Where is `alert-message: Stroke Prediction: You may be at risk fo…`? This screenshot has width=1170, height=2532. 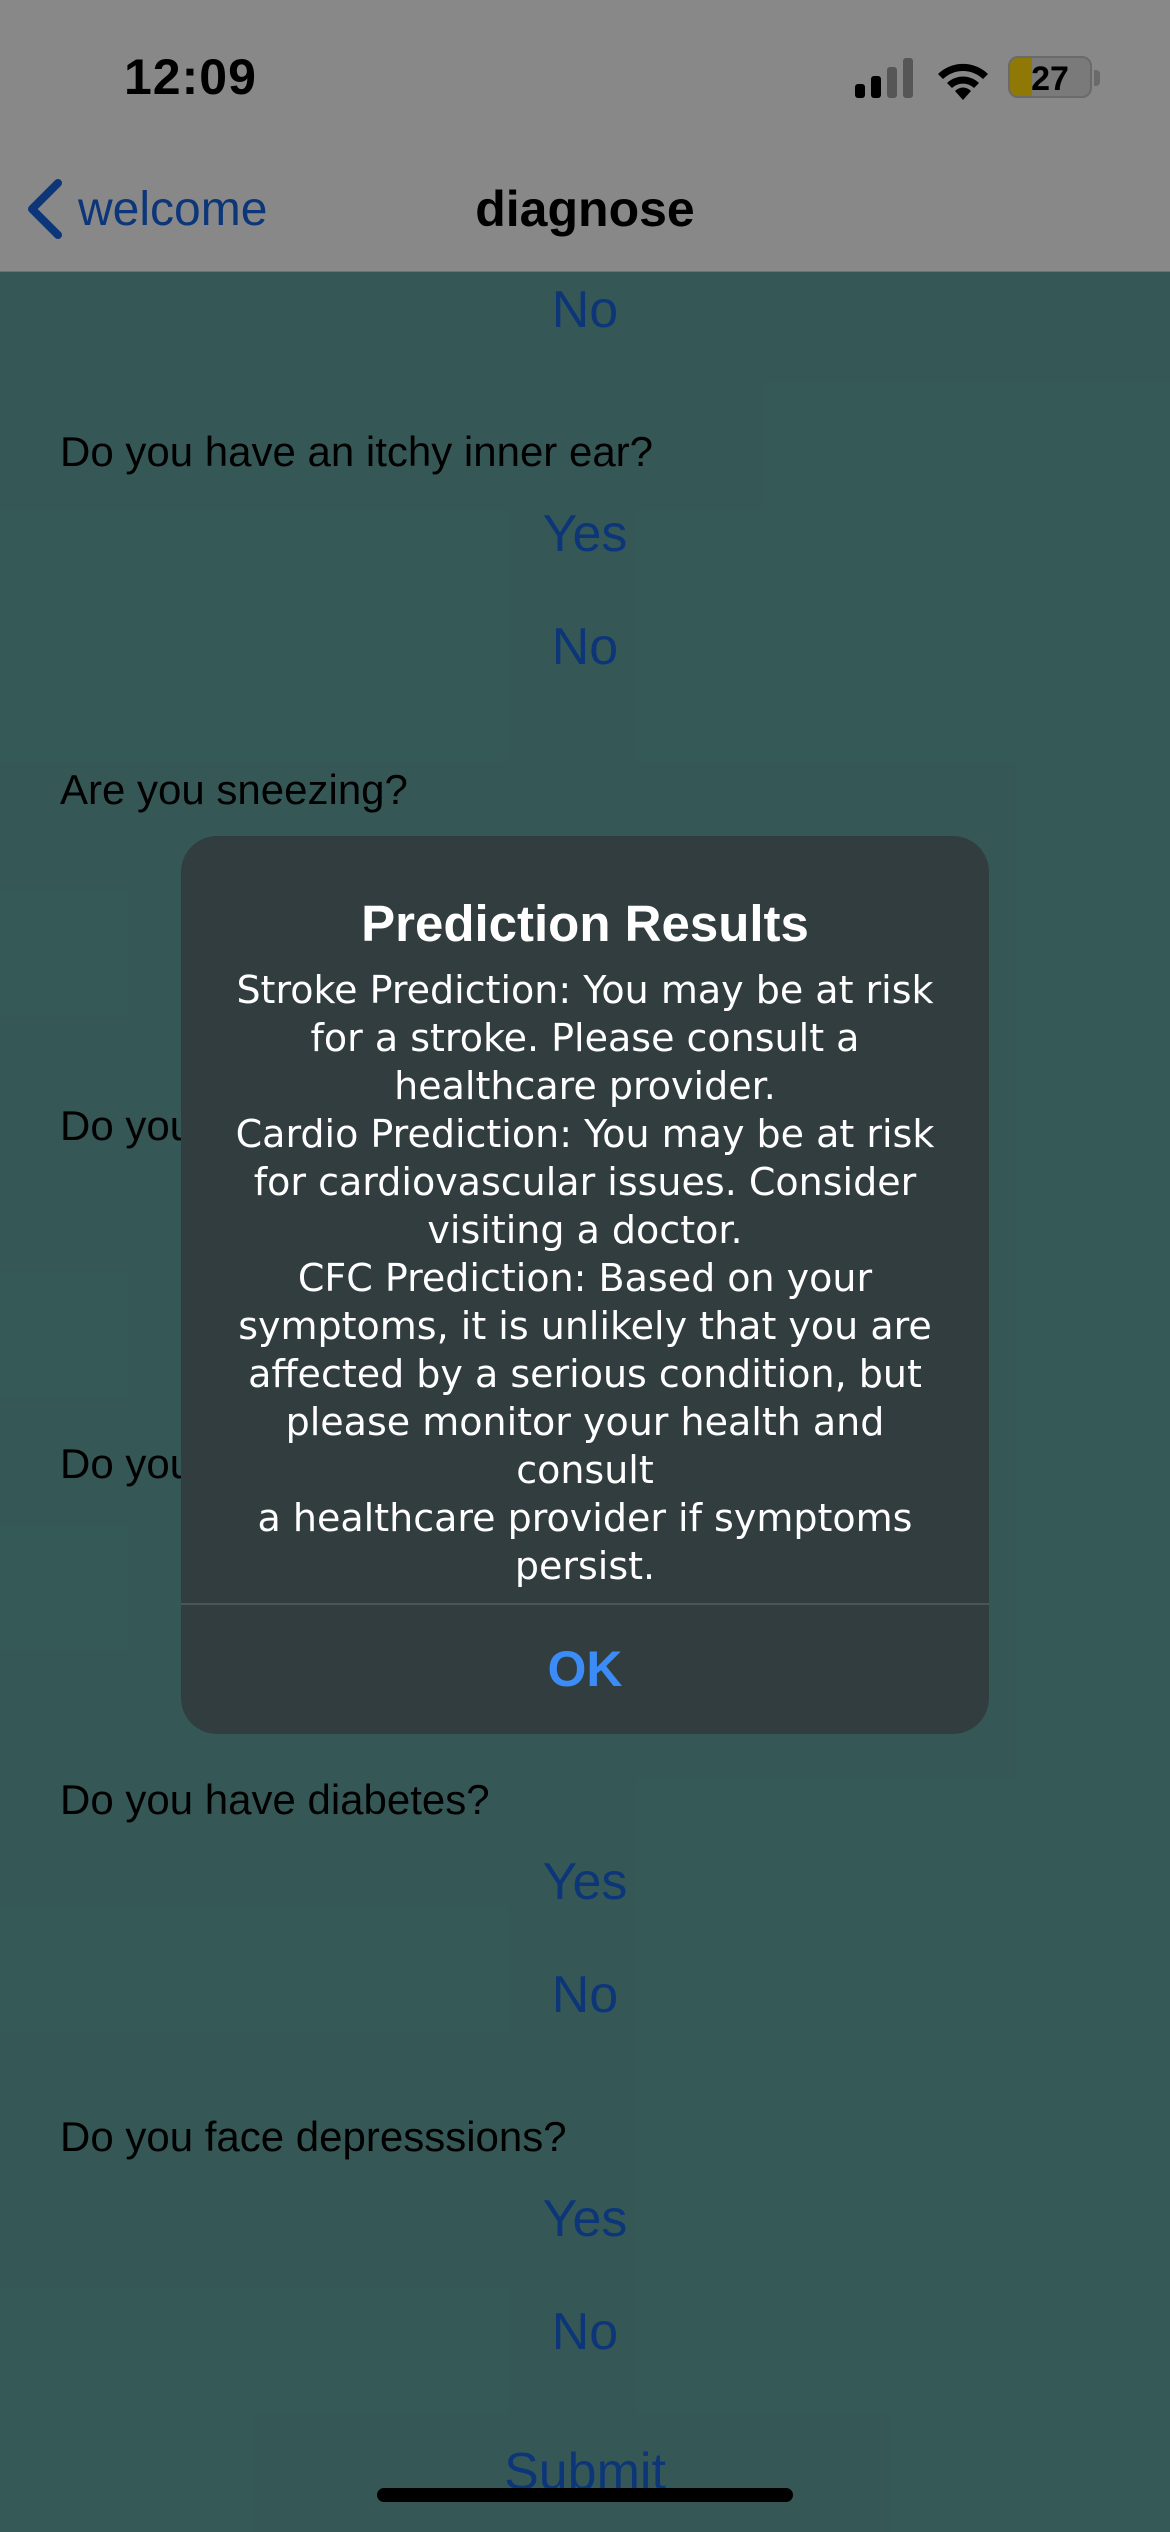 alert-message: Stroke Prediction: You may be at risk fo… is located at coordinates (585, 1278).